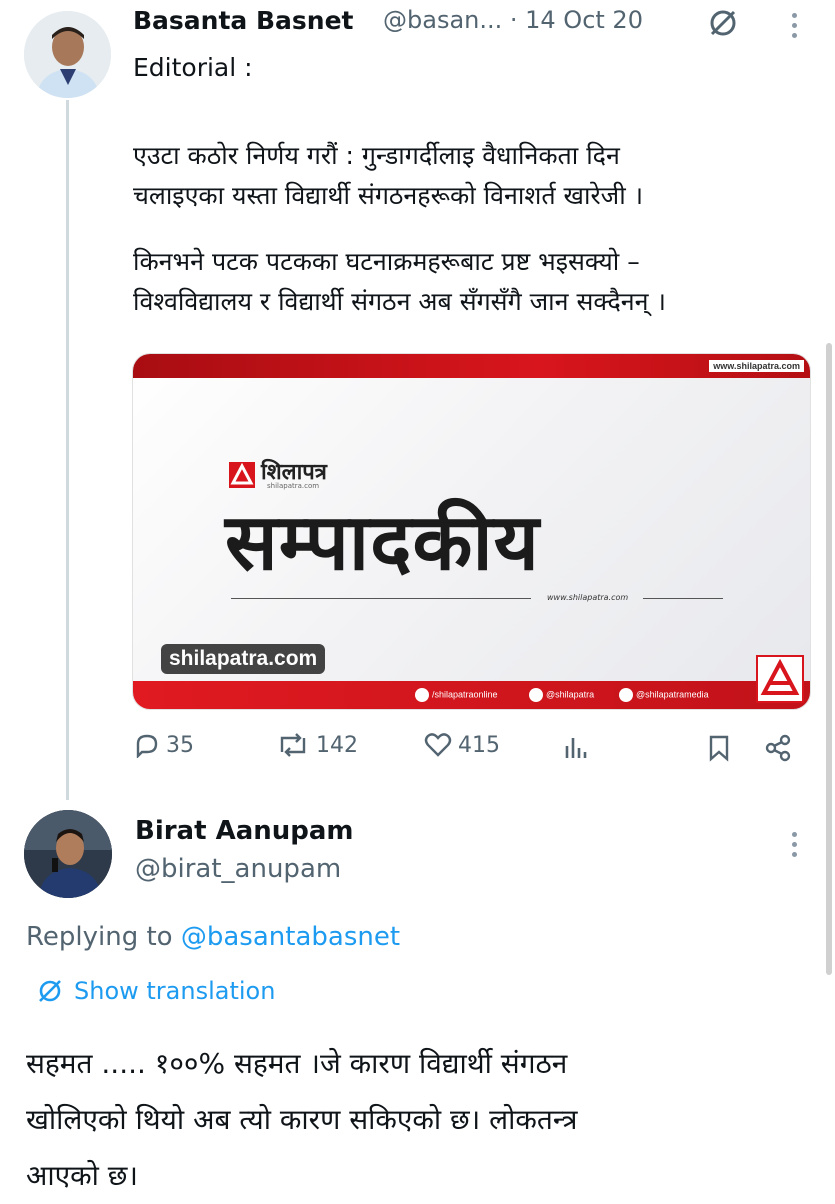 This screenshot has width=835, height=1204. What do you see at coordinates (756, 366) in the screenshot?
I see `card-url-top: www.shilapatra.com` at bounding box center [756, 366].